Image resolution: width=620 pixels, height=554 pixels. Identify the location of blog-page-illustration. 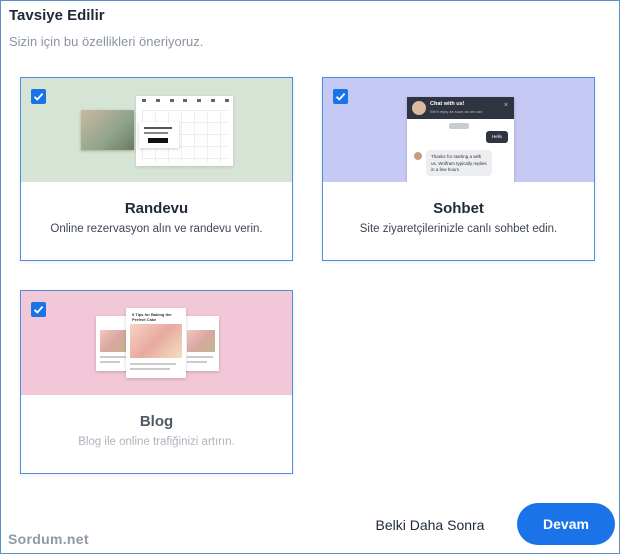
(201, 343).